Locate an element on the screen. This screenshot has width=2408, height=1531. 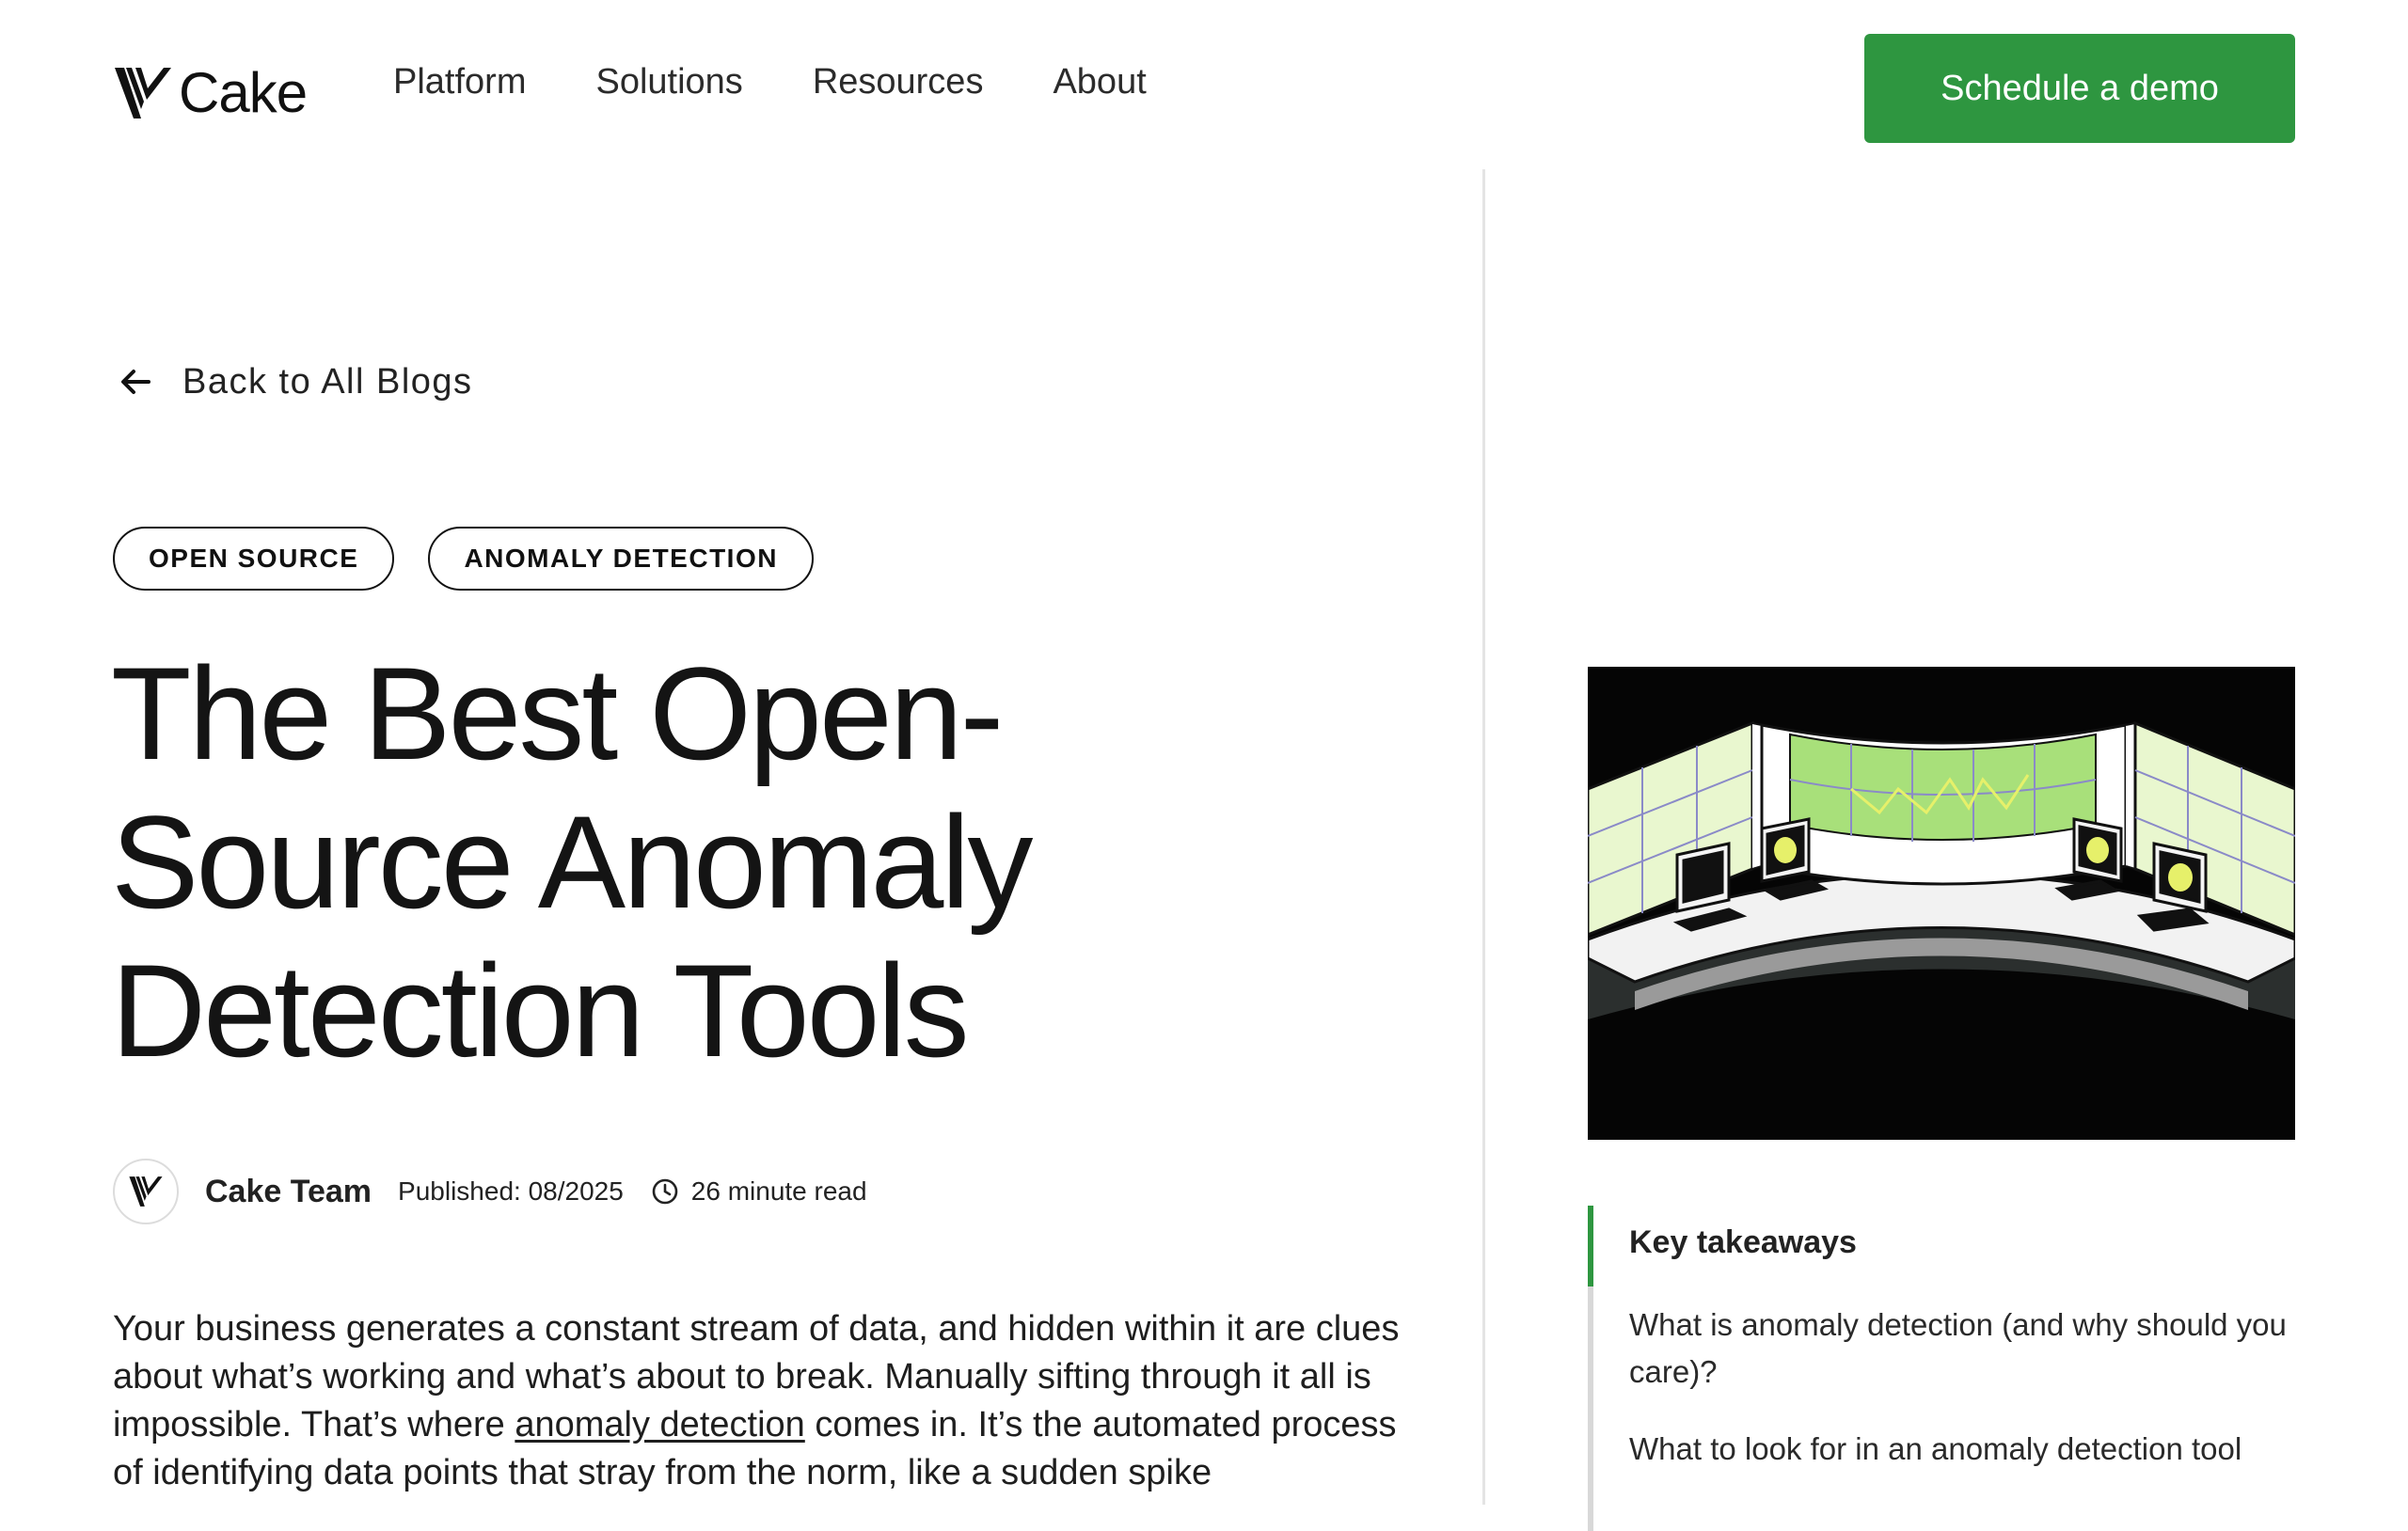
author-name: Cake Team is located at coordinates (288, 1191).